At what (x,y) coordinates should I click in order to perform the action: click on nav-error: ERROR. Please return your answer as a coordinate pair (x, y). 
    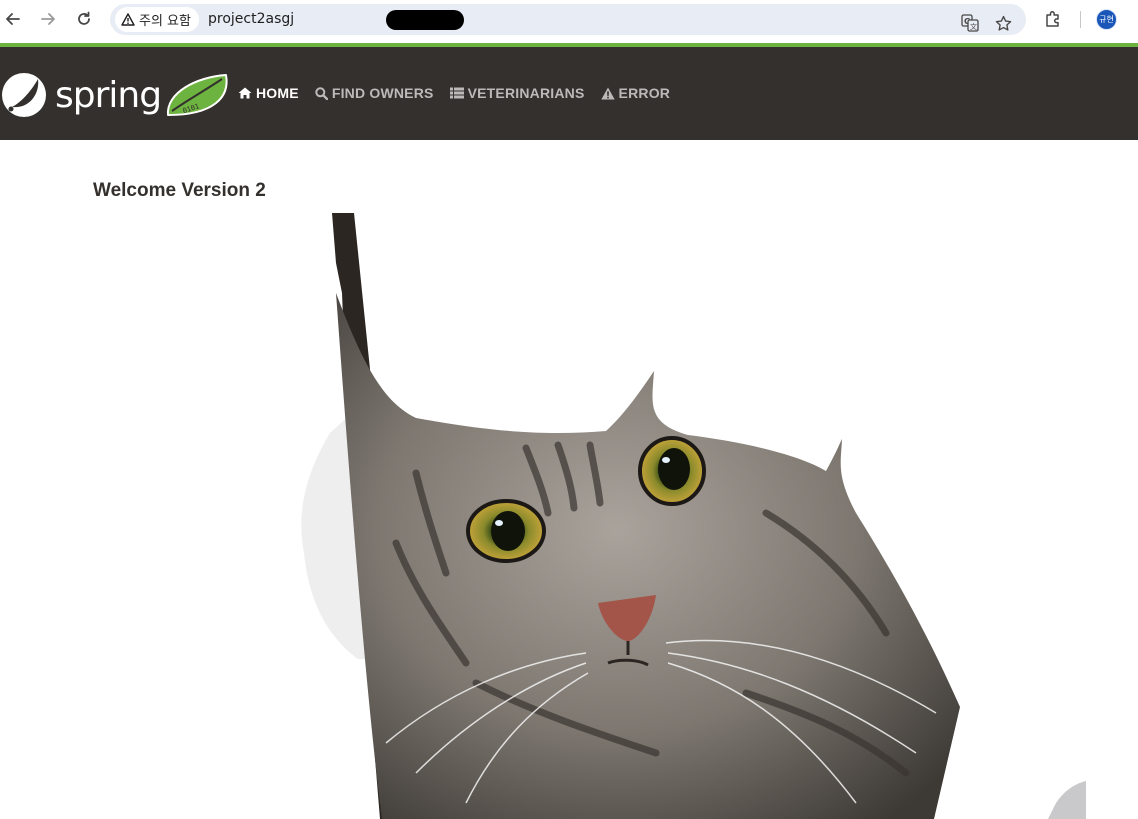
    Looking at the image, I should click on (635, 93).